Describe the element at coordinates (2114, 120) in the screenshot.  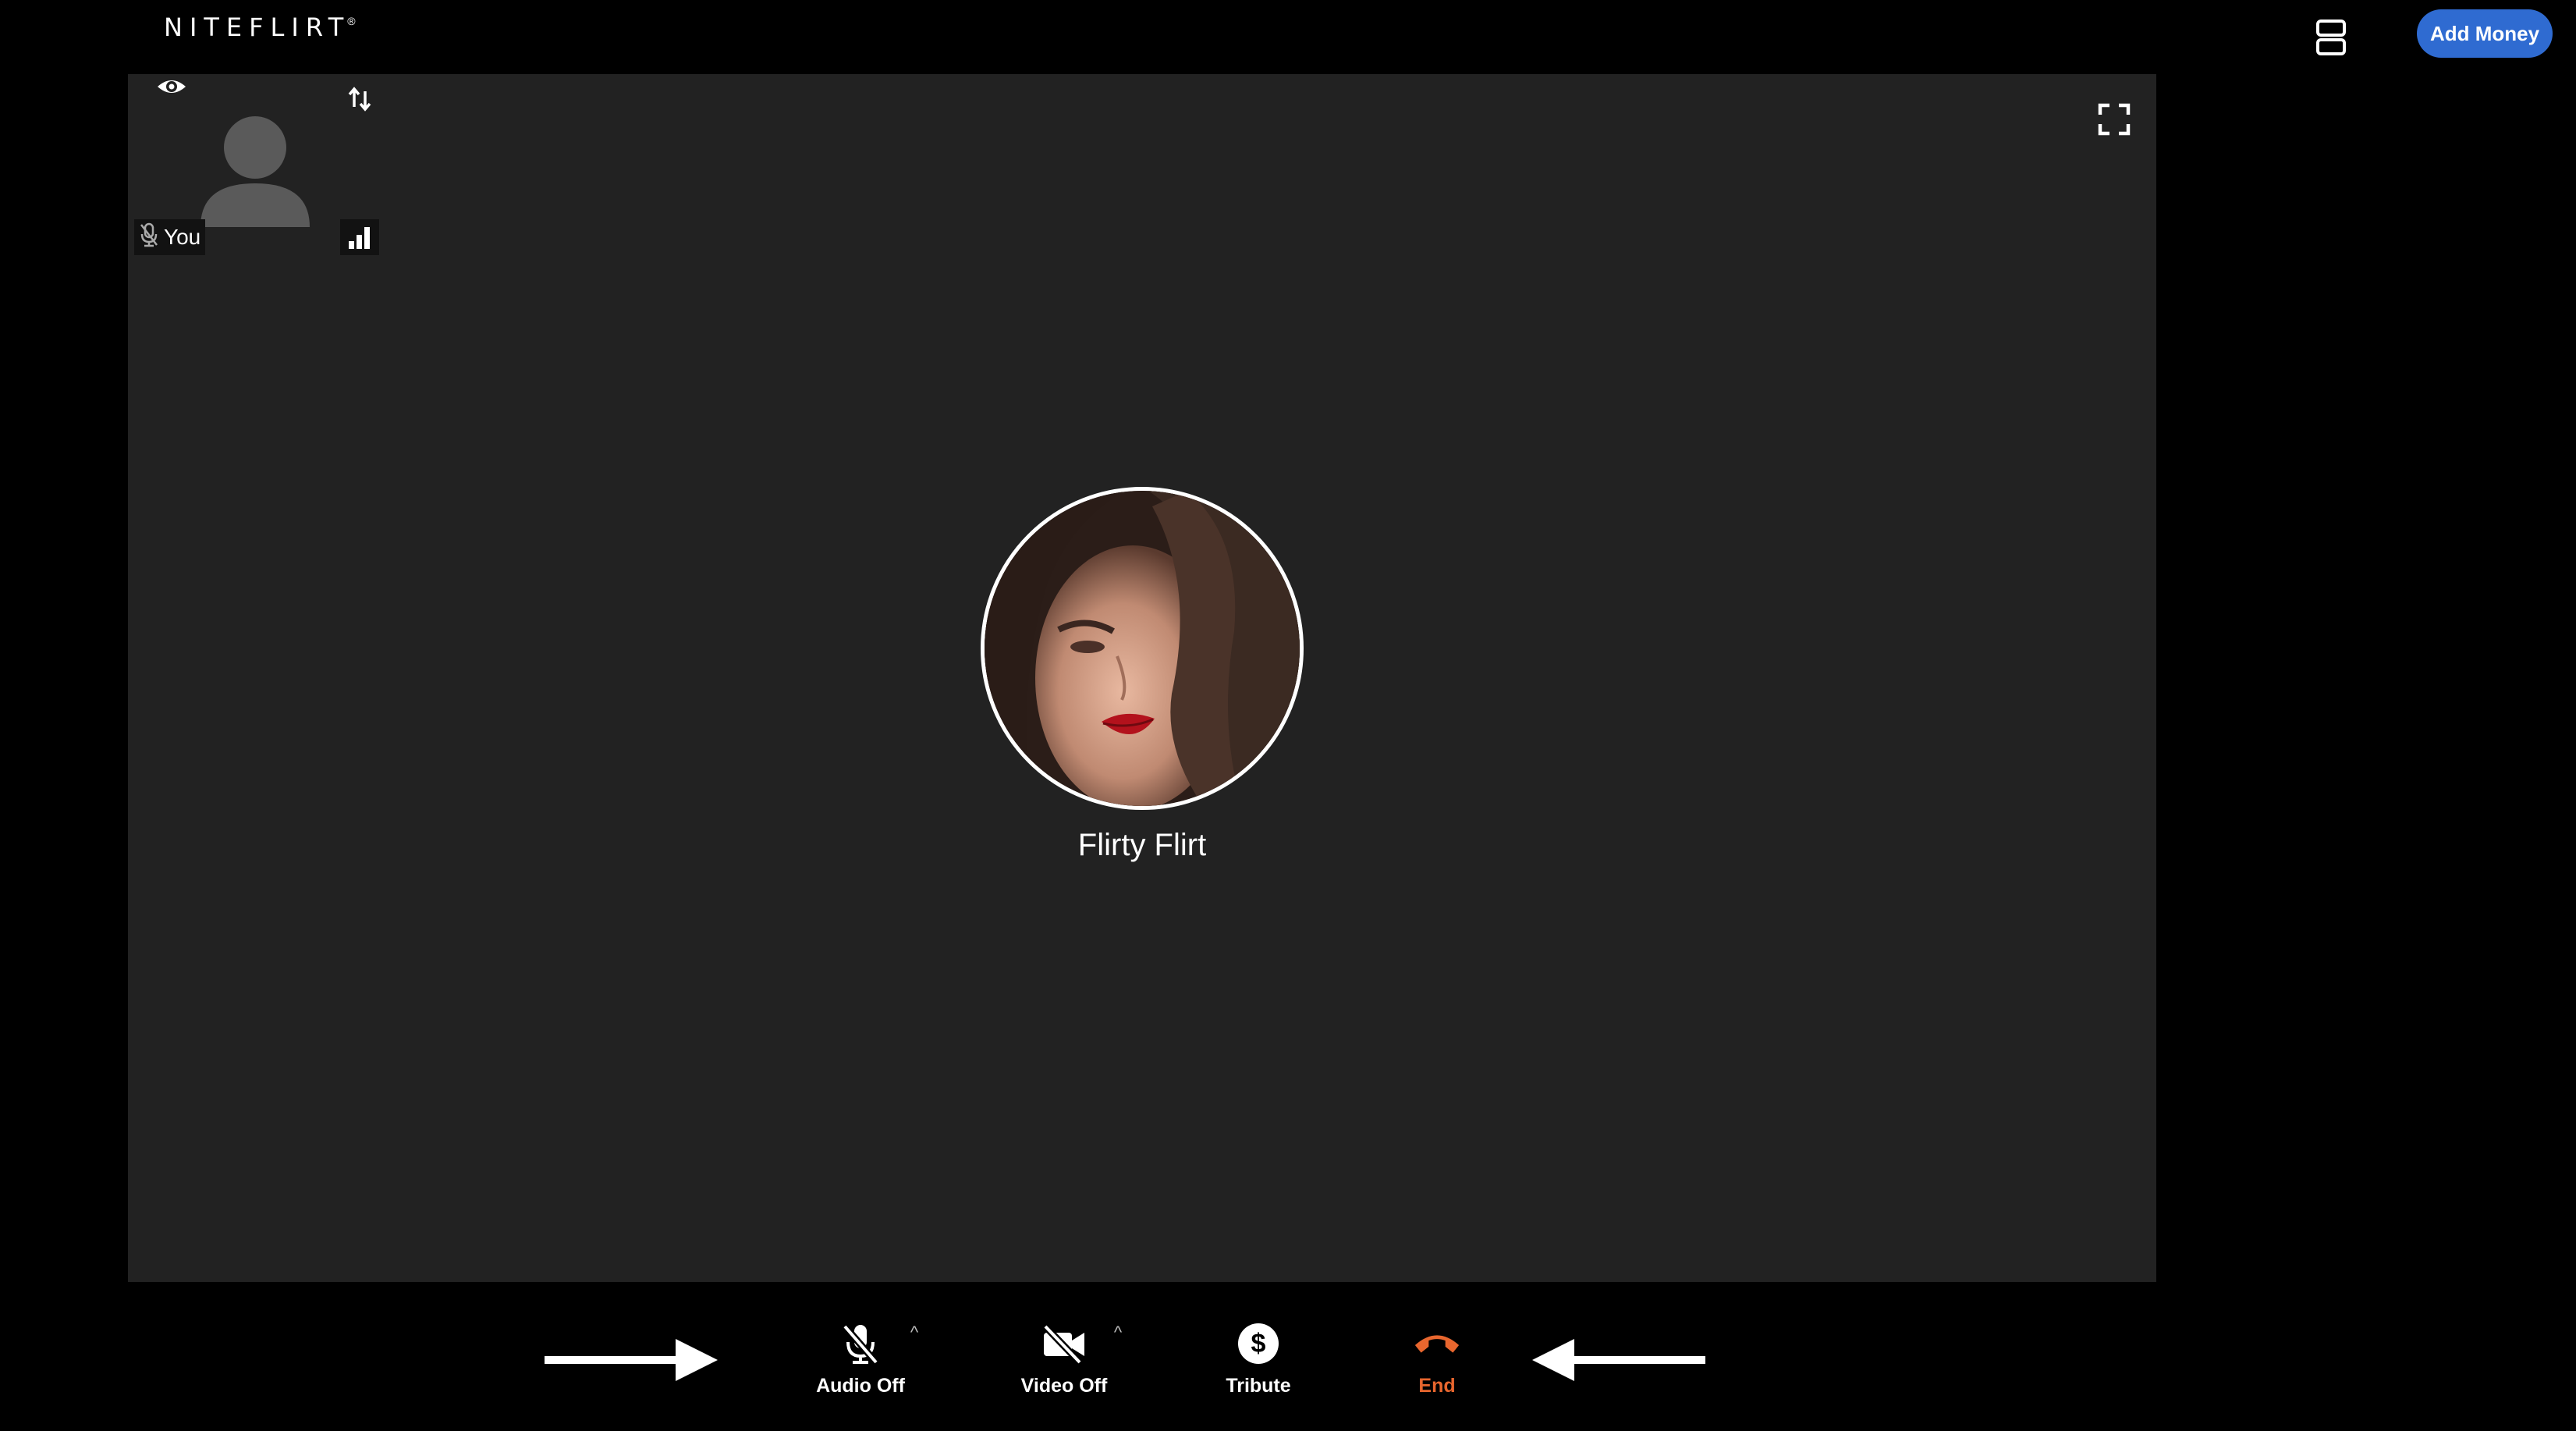
I see `fullscreen-icon` at that location.